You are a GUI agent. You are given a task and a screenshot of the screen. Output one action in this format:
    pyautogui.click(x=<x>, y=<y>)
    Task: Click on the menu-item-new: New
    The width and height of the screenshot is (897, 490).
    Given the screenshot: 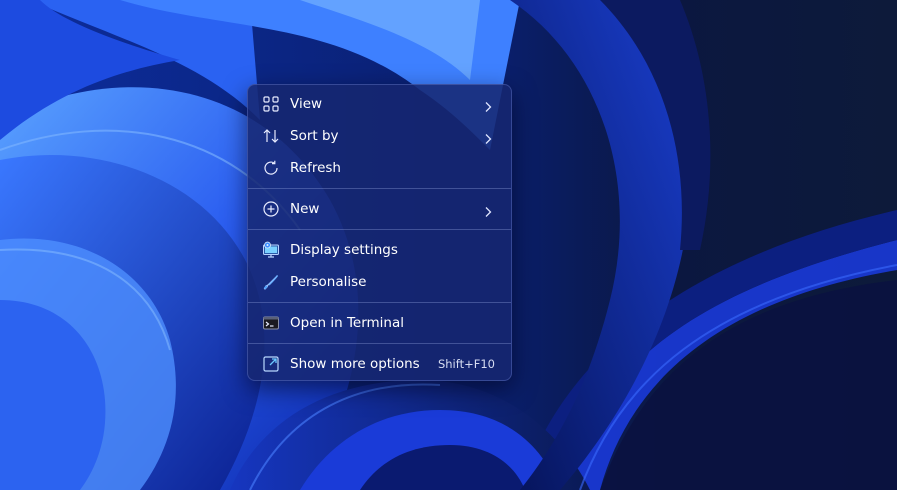 What is the action you would take?
    pyautogui.click(x=379, y=209)
    